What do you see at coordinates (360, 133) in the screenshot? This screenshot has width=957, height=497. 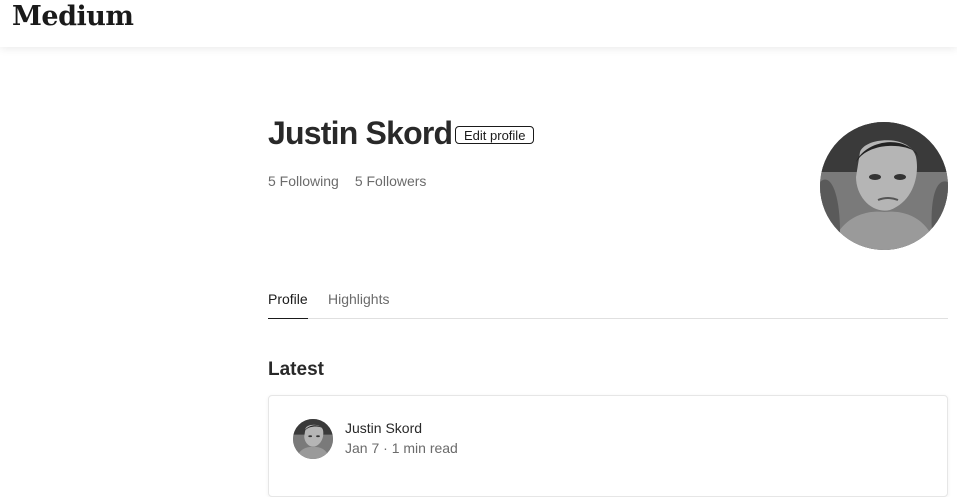 I see `profile-name: Justin Skord` at bounding box center [360, 133].